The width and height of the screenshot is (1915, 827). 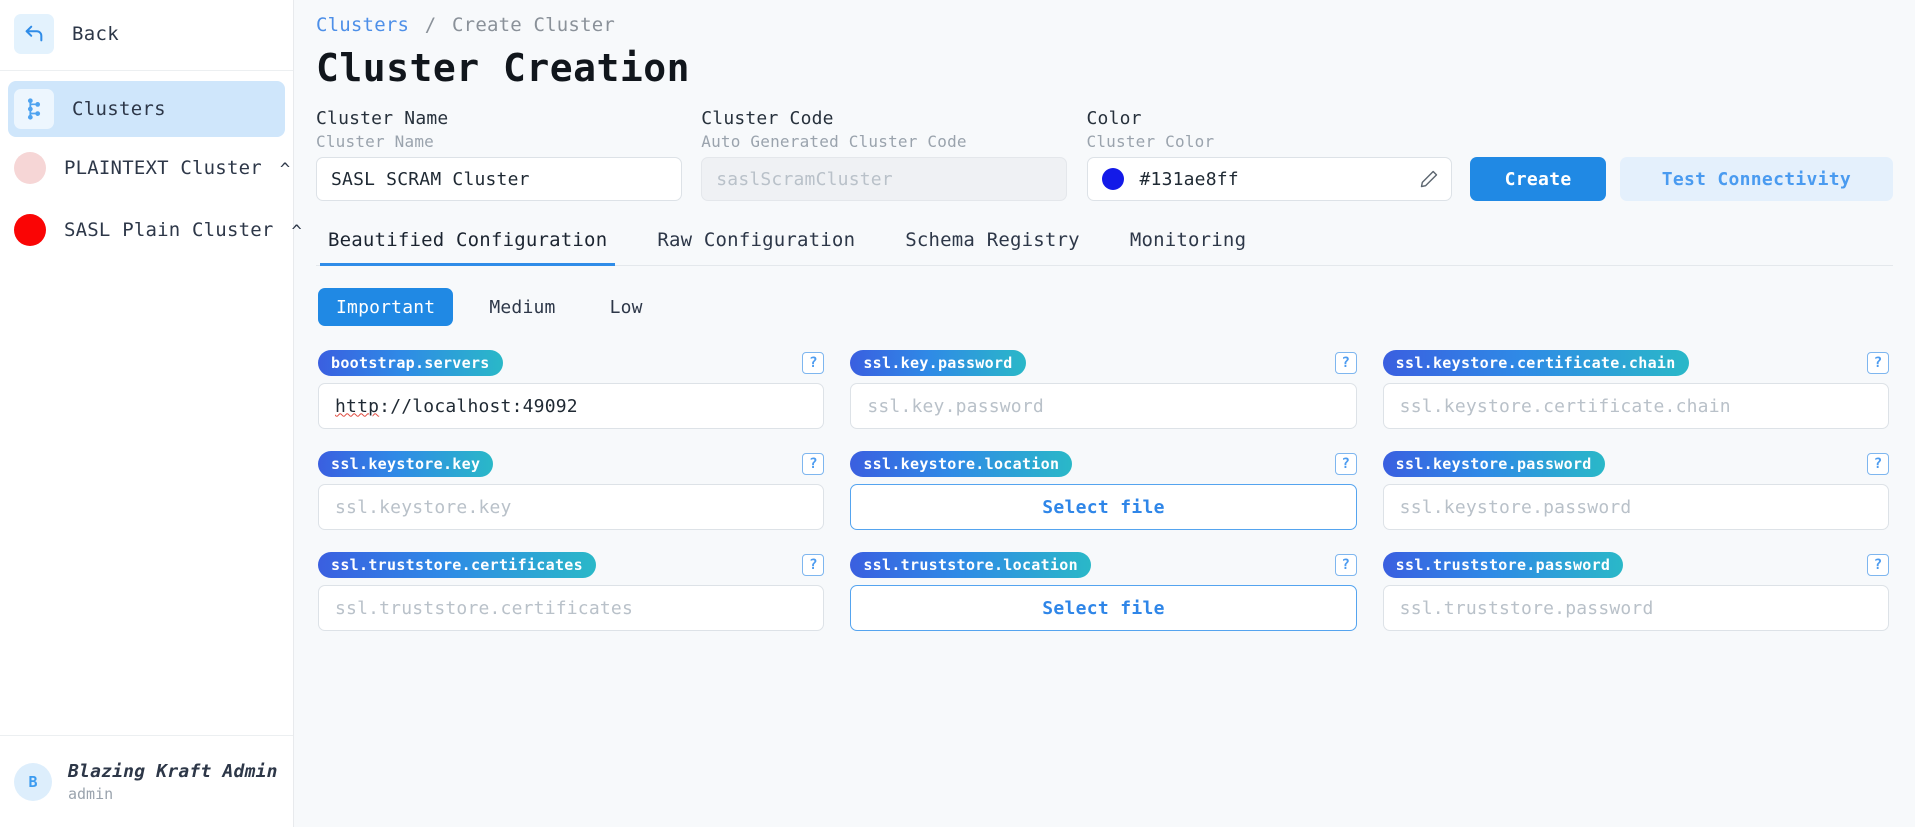 I want to click on config-key-chip: ssl.key.password, so click(x=938, y=363).